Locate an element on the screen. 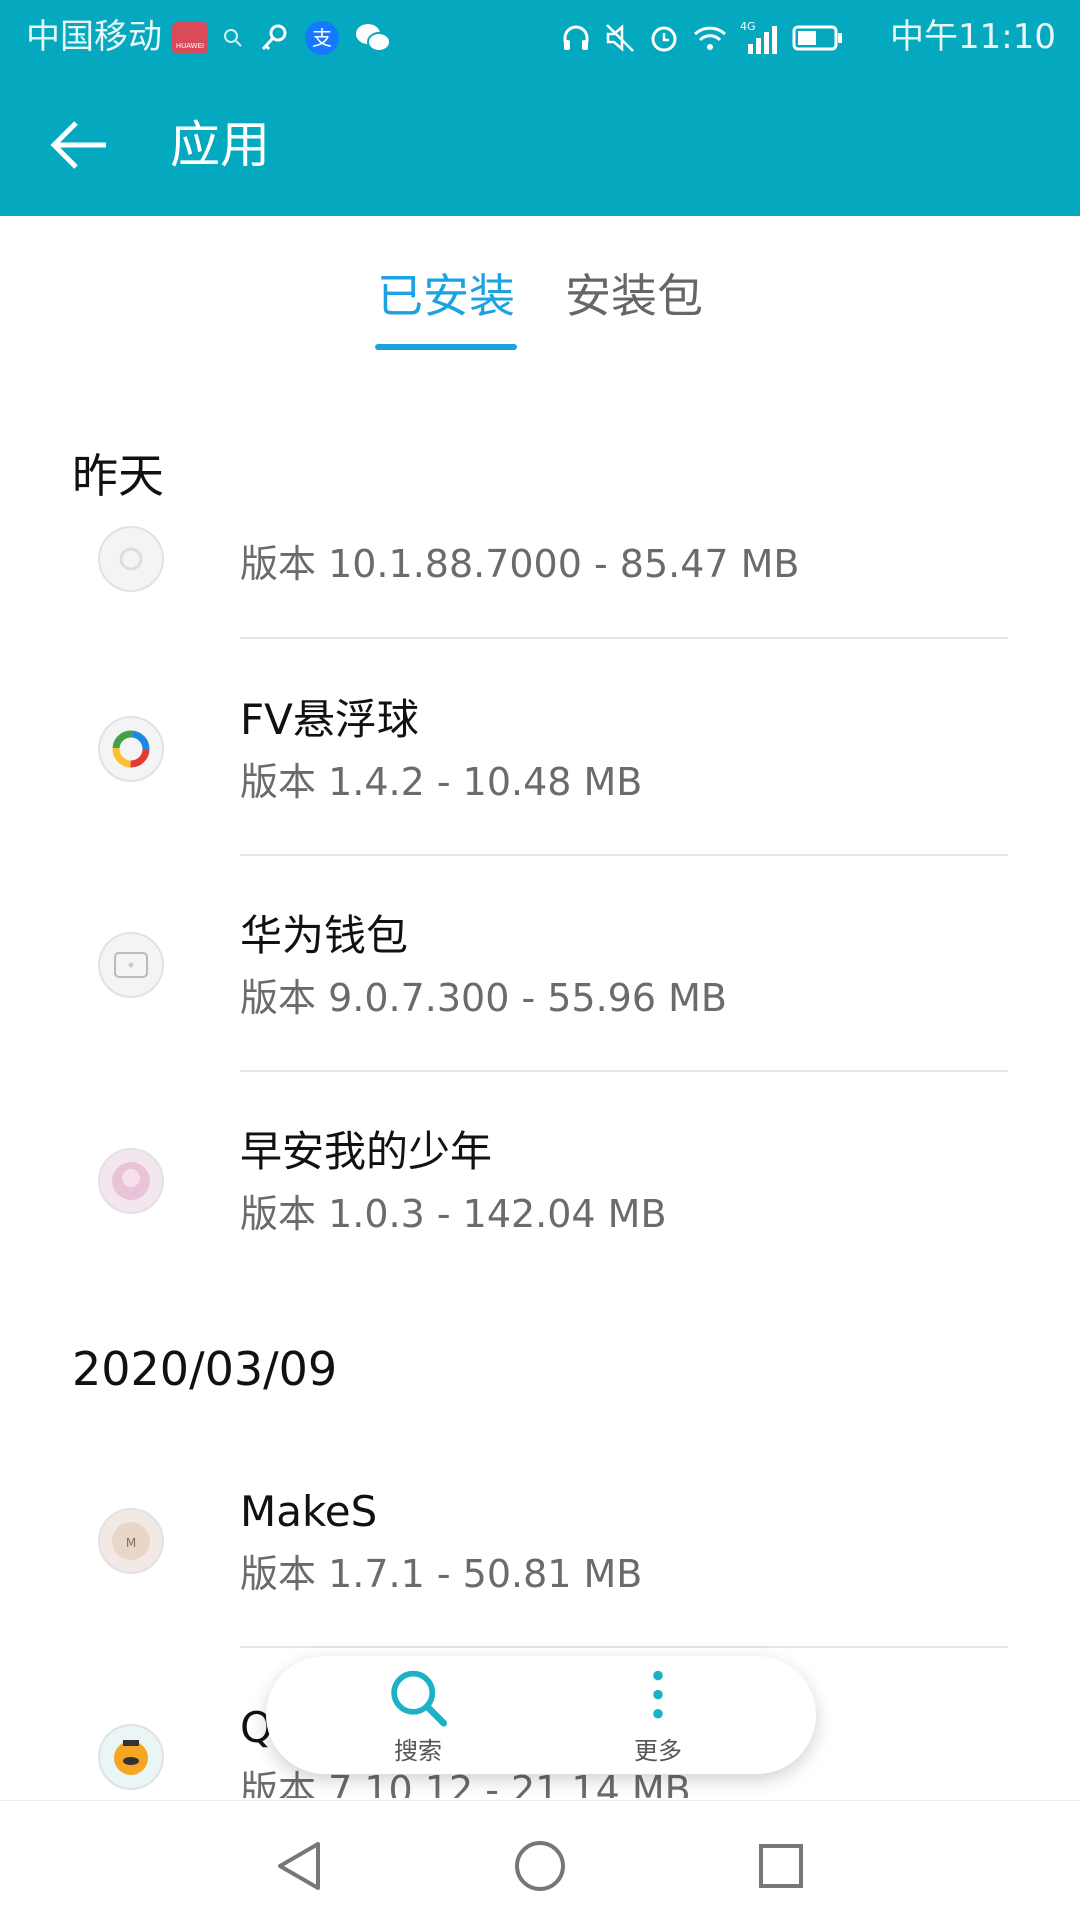 This screenshot has height=1920, width=1080. status-bar: 中国移动 HUAWEI 支 4G 中午11:10 is located at coordinates (540, 37).